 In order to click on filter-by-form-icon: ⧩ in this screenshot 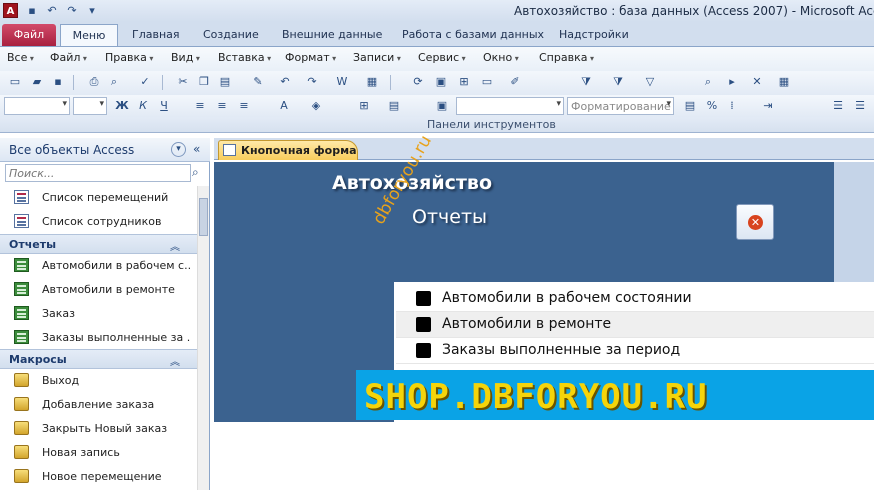, I will do `click(618, 82)`.